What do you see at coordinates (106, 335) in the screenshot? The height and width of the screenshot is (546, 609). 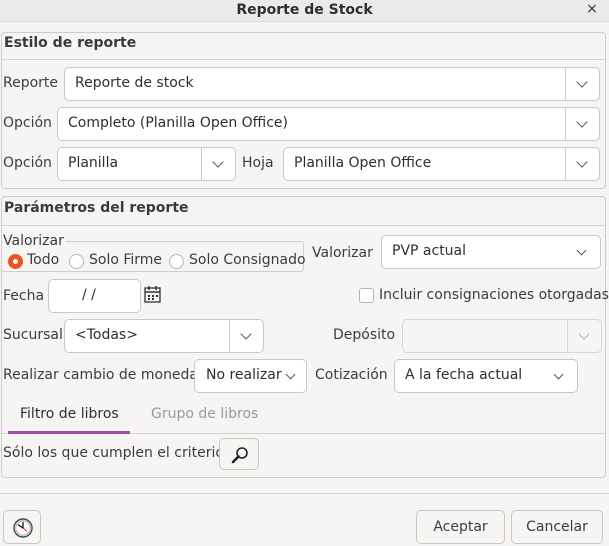 I see `sucursal-combo-value: <Todas>` at bounding box center [106, 335].